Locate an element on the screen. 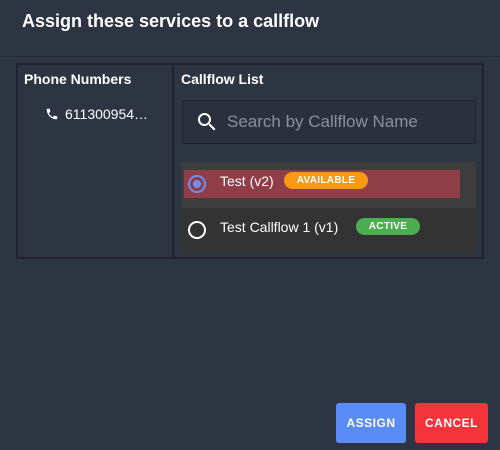 This screenshot has width=500, height=450. callflow-item-test-callflow-1: Test Callflow 1 (v1) ACTIVE is located at coordinates (329, 231).